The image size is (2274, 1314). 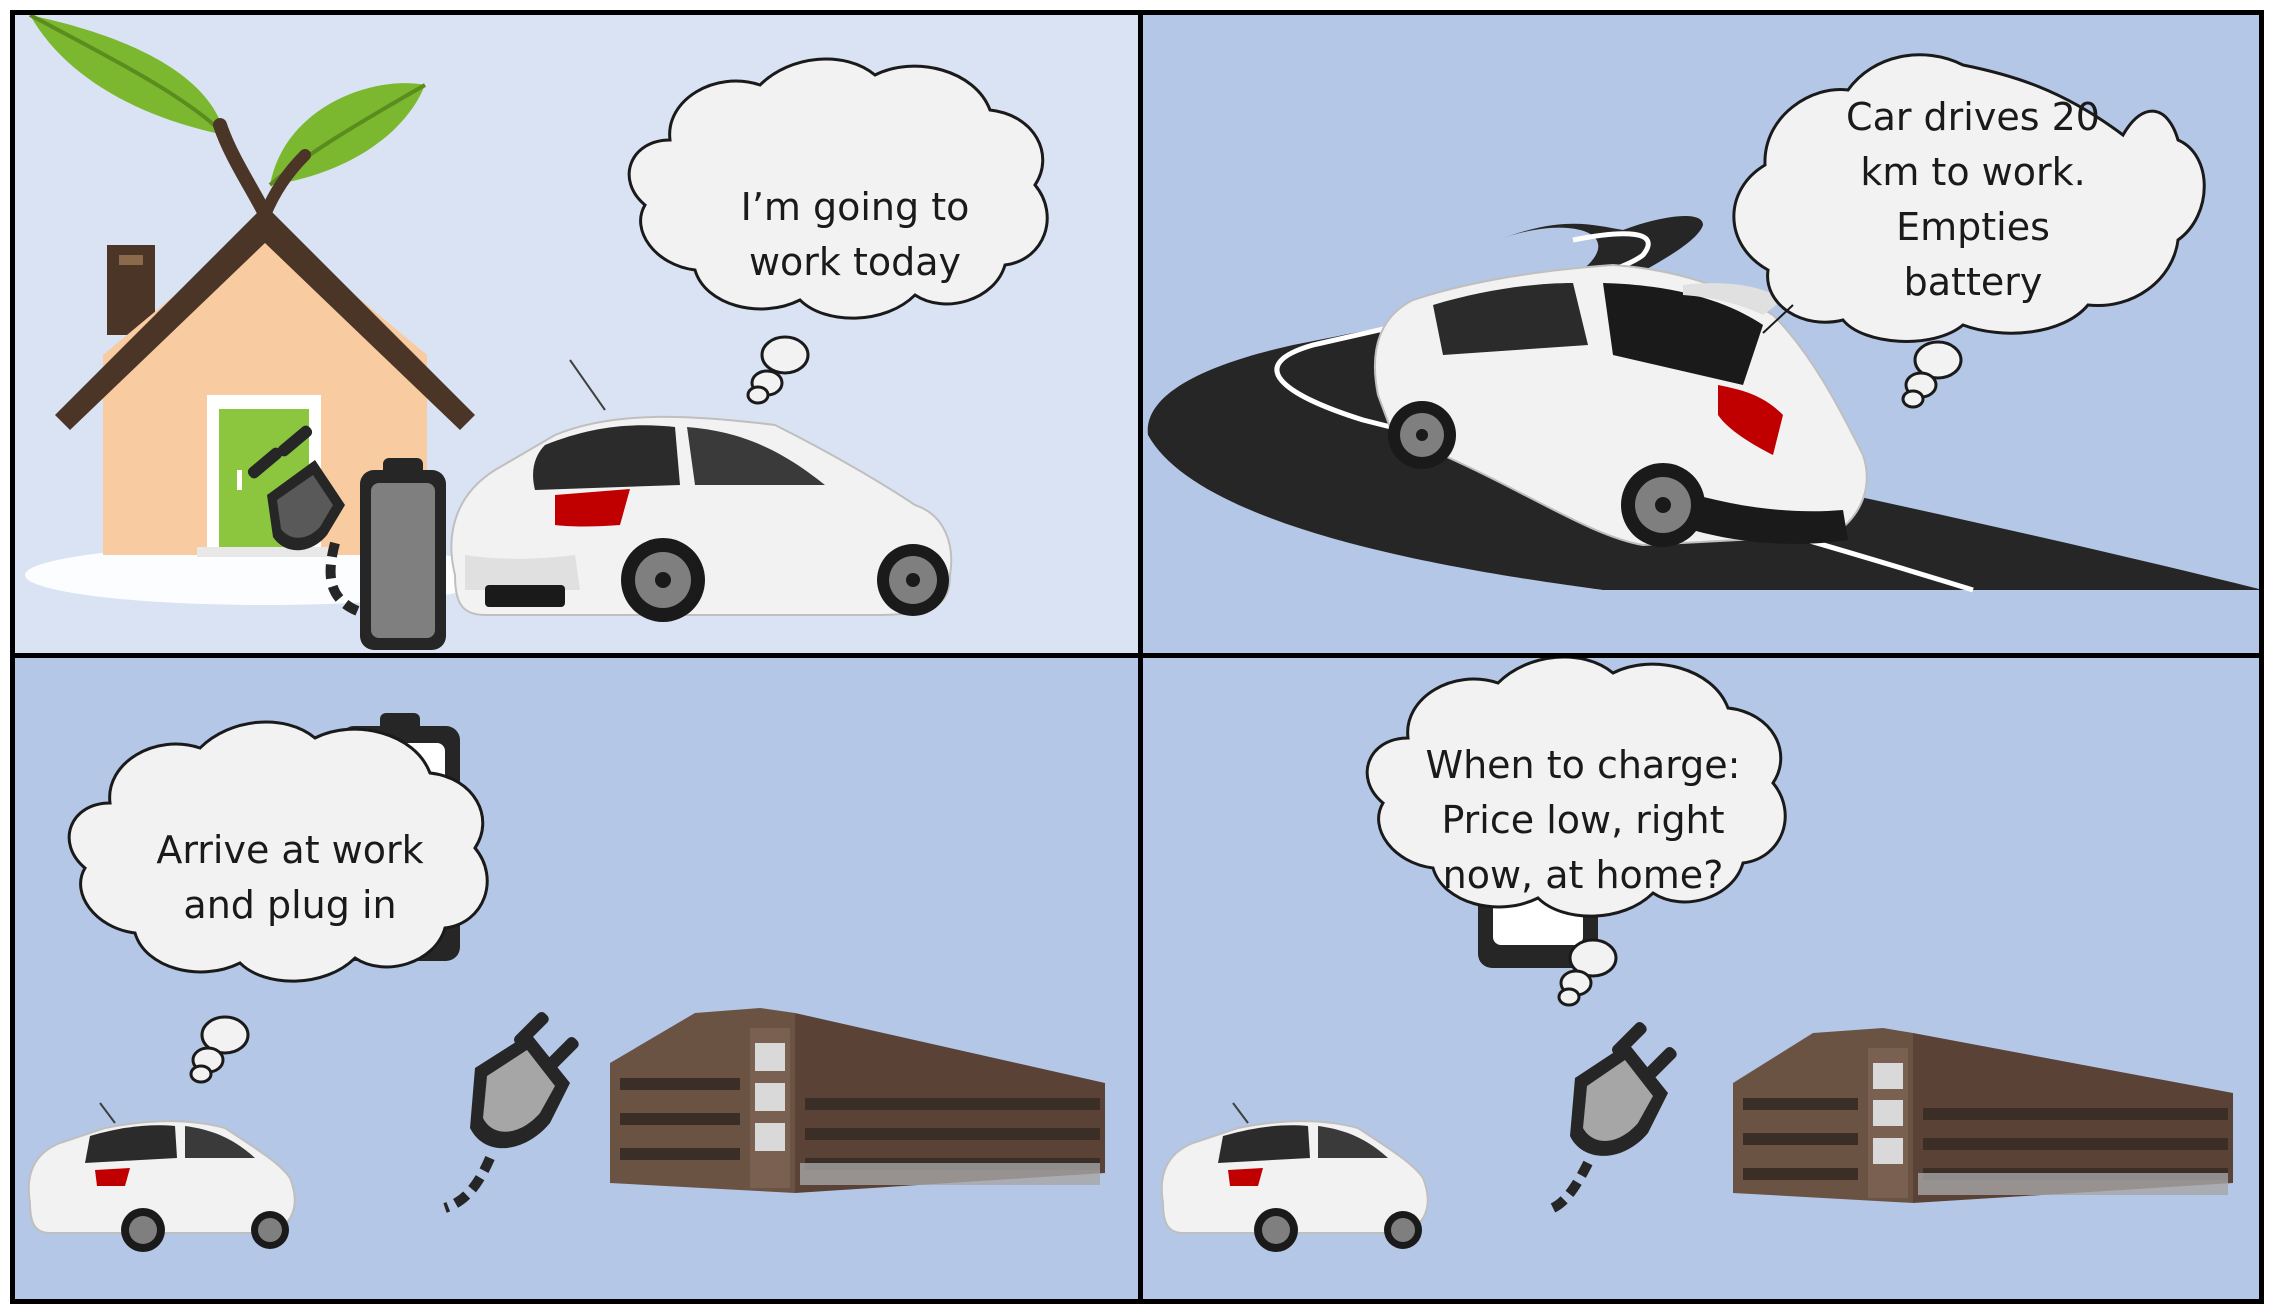 I want to click on thought-line: Price low, right, so click(x=1583, y=820).